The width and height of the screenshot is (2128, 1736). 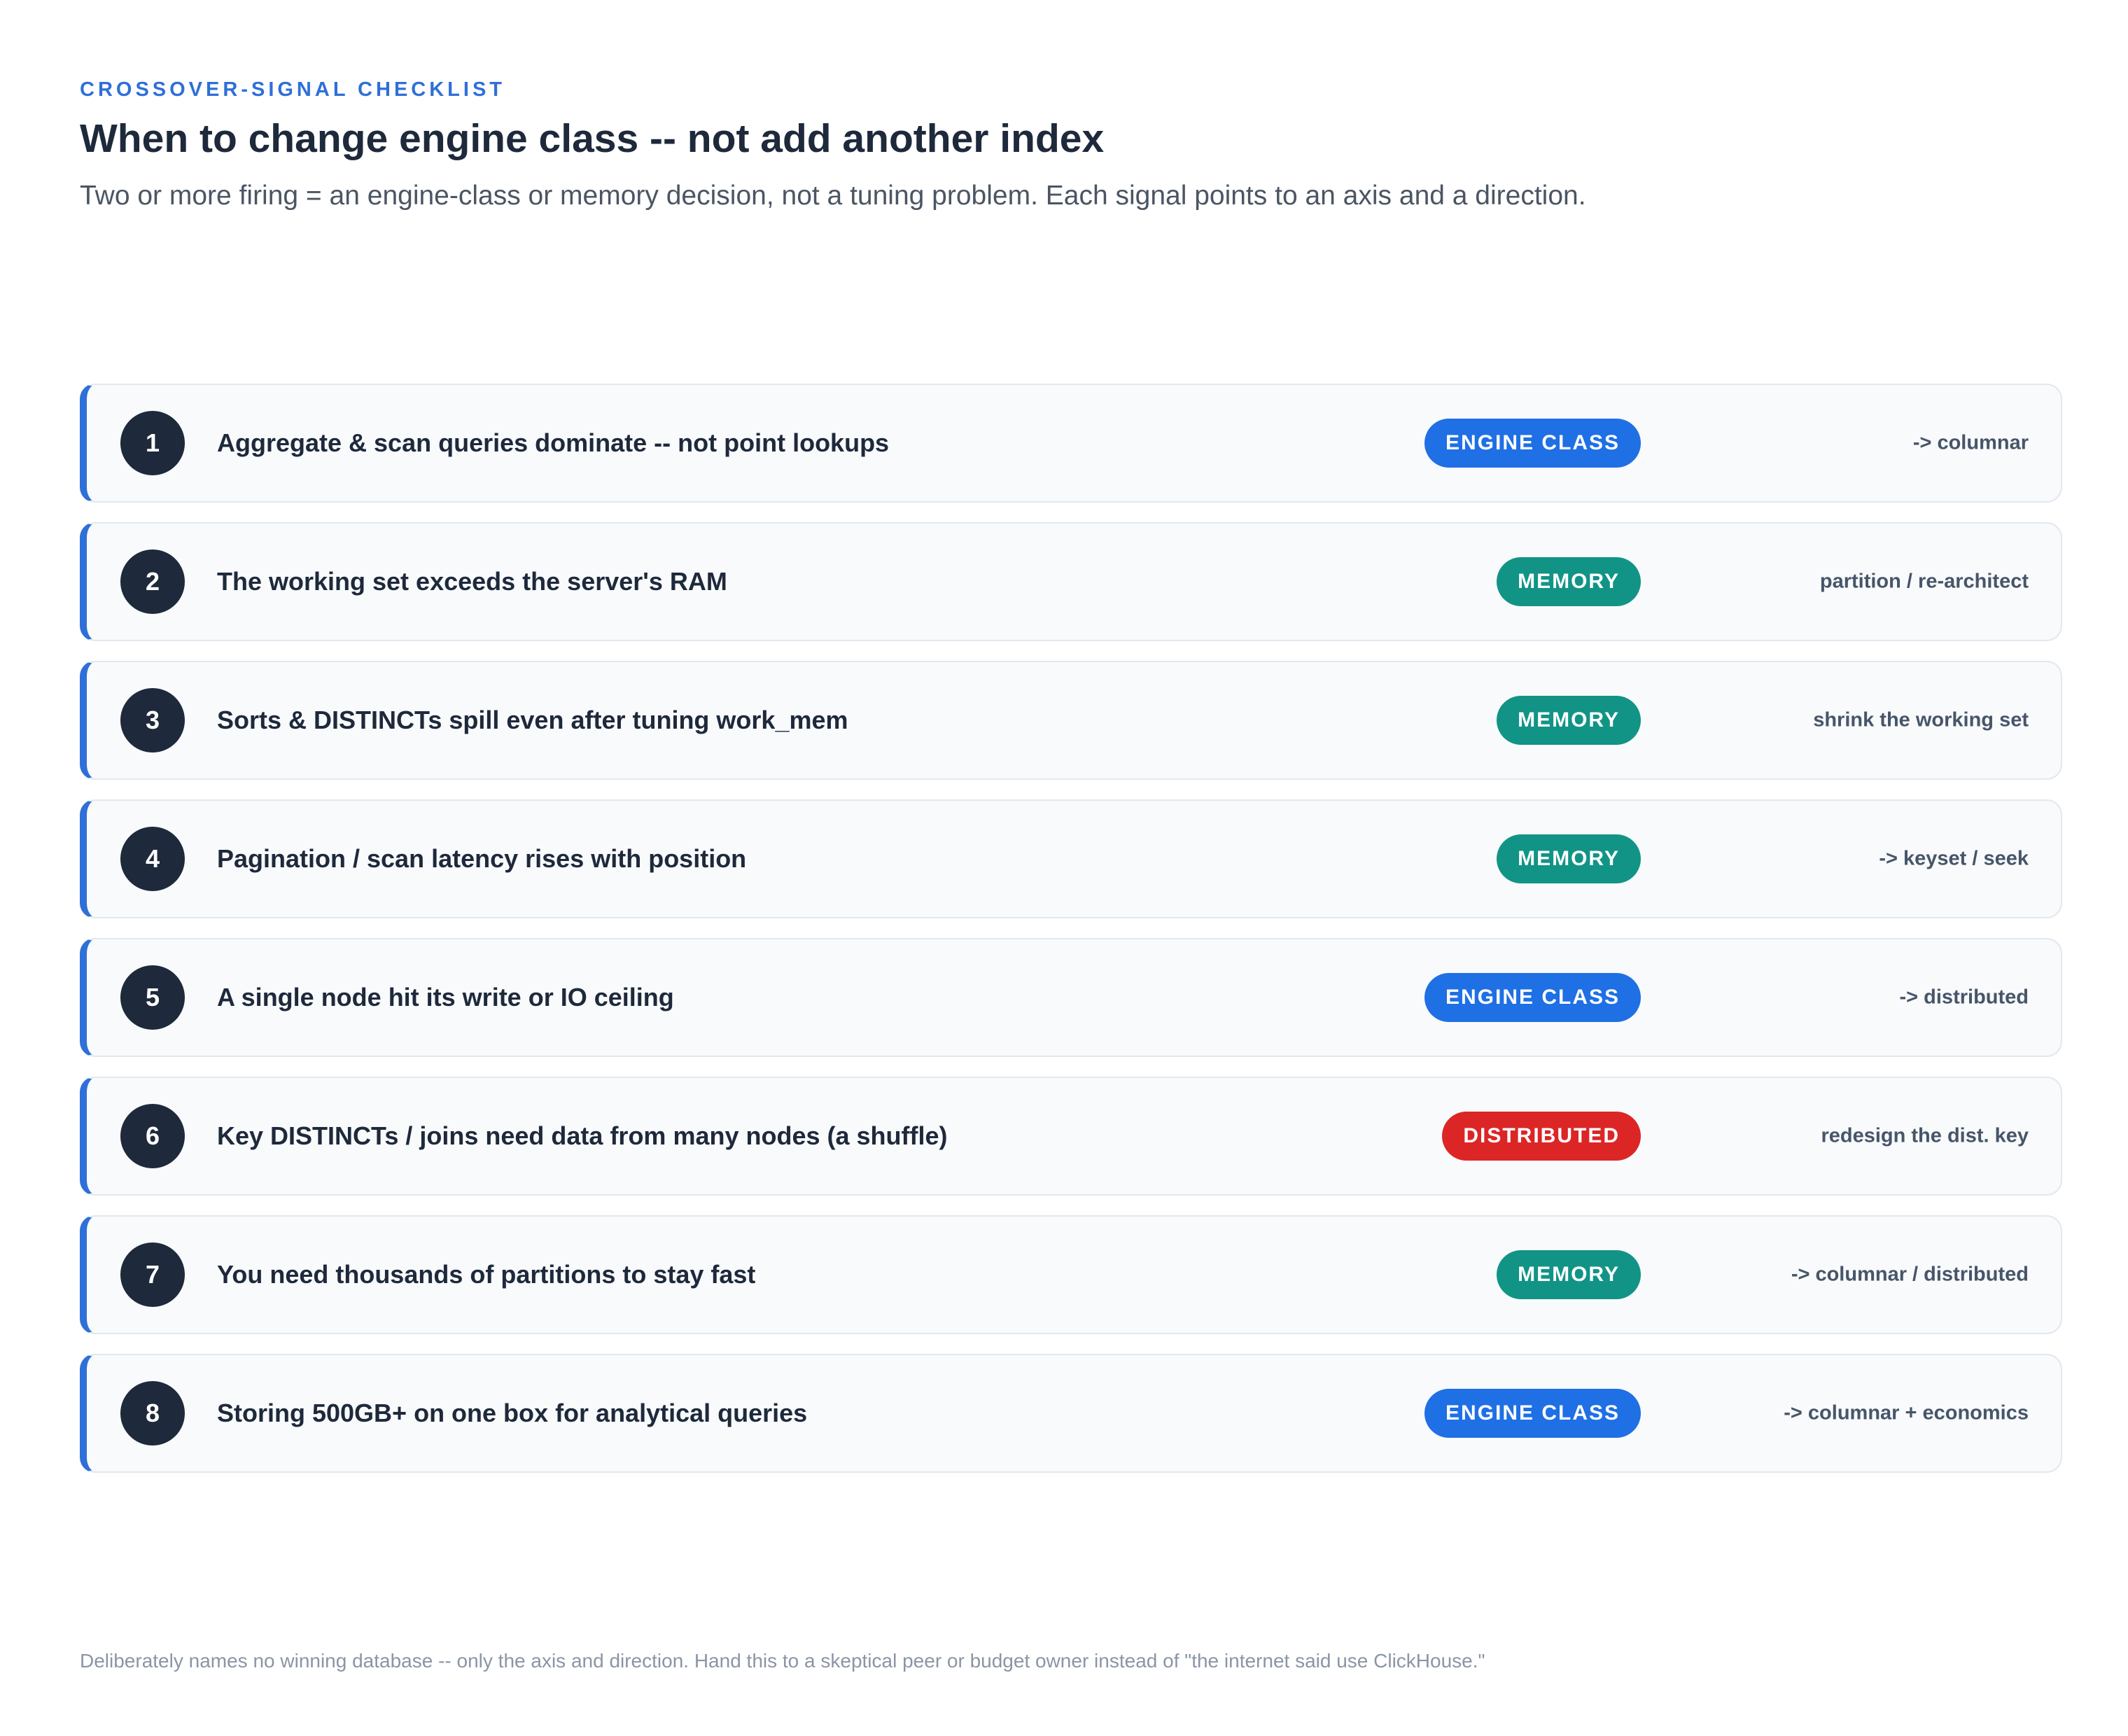 What do you see at coordinates (293, 89) in the screenshot?
I see `eyebrow-label: CROSSOVER-SIGNAL CHECKLIST` at bounding box center [293, 89].